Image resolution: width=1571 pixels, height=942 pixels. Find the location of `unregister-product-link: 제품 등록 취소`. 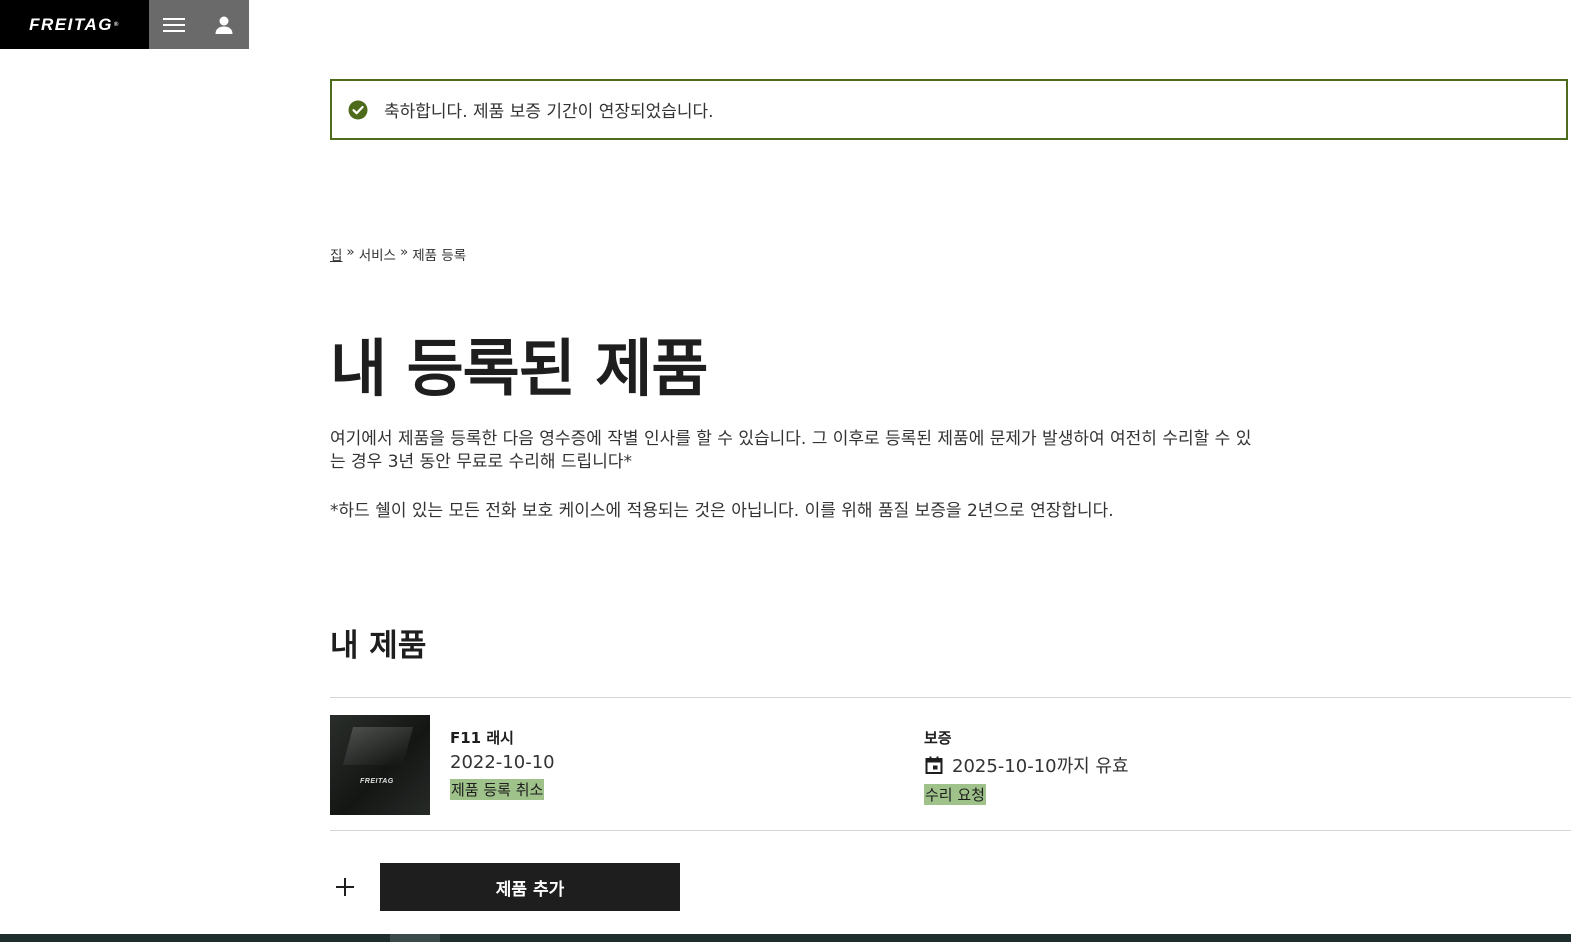

unregister-product-link: 제품 등록 취소 is located at coordinates (497, 789).